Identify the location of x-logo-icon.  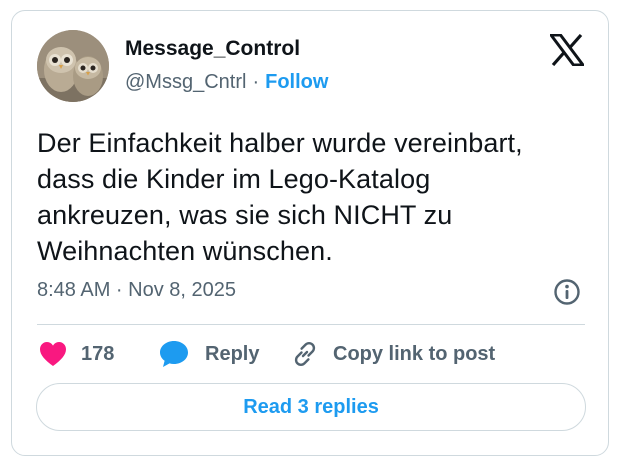
(567, 50).